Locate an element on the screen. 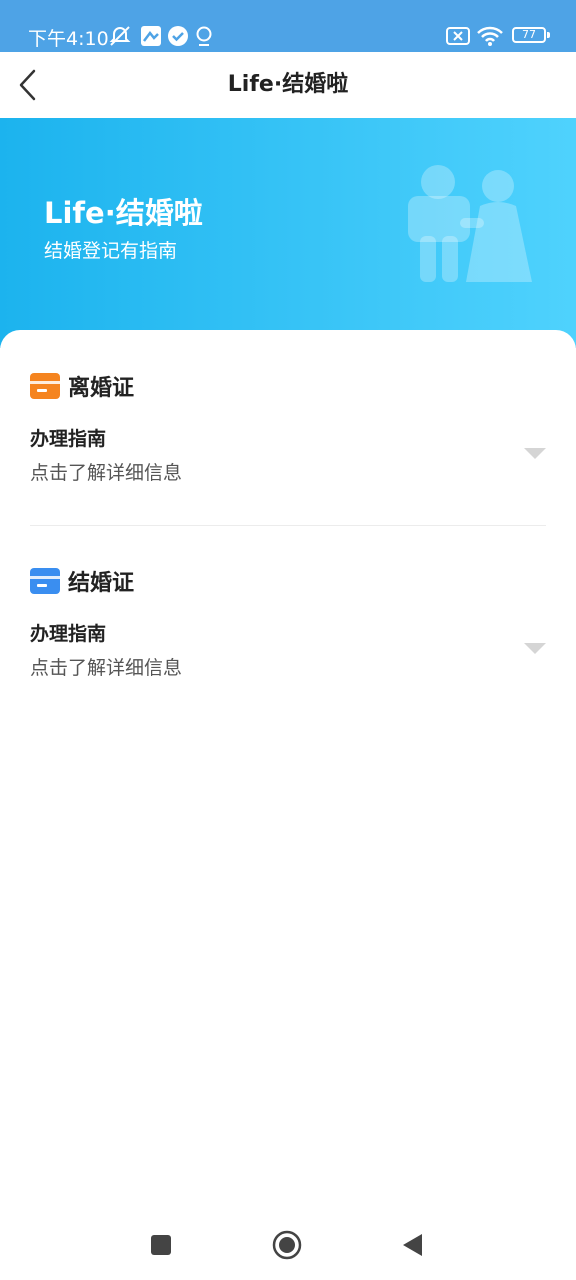  status-time: 下午4:10 is located at coordinates (68, 39).